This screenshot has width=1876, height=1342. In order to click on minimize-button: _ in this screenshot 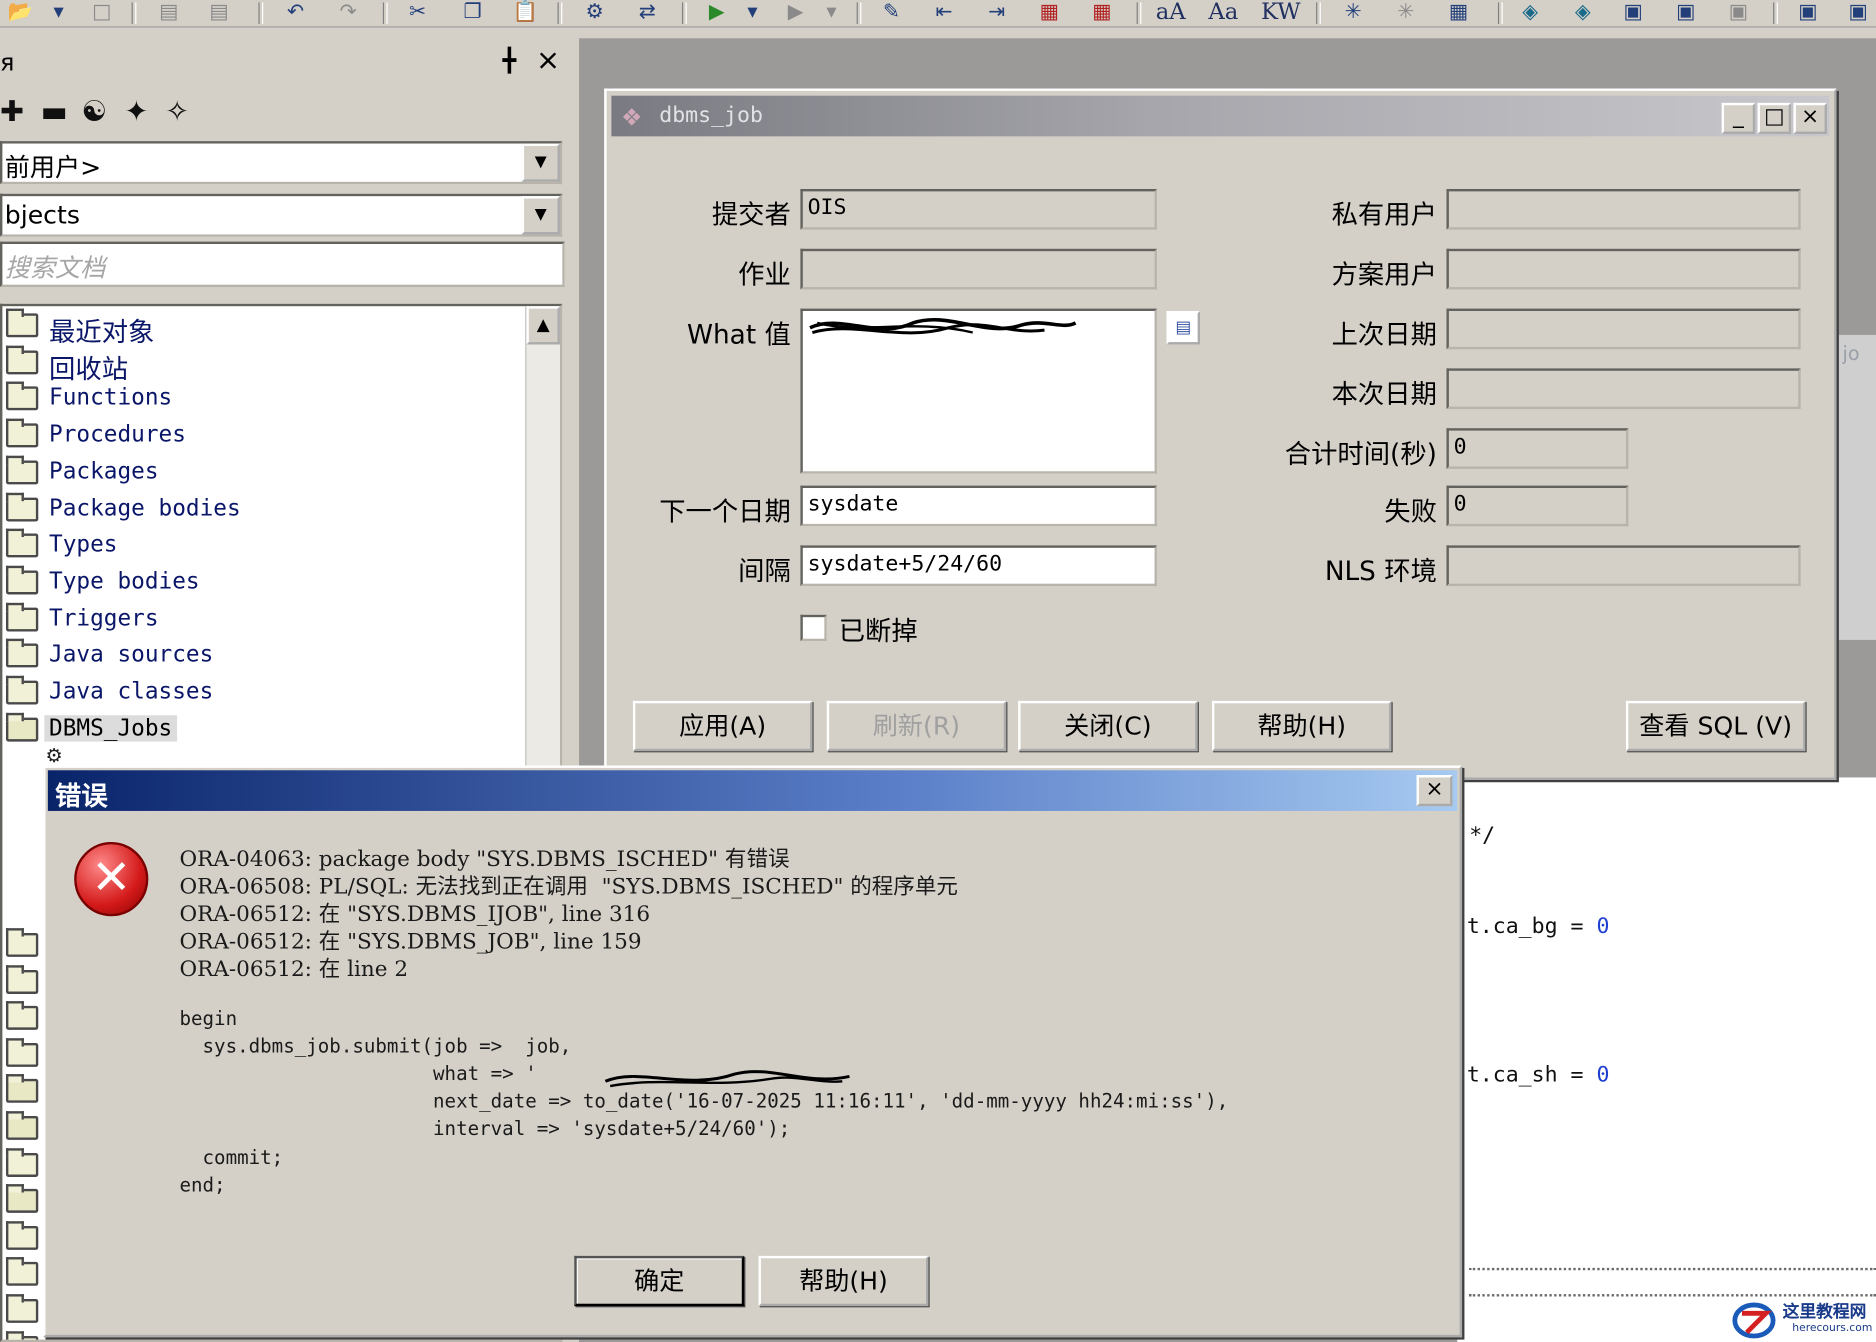, I will do `click(1738, 118)`.